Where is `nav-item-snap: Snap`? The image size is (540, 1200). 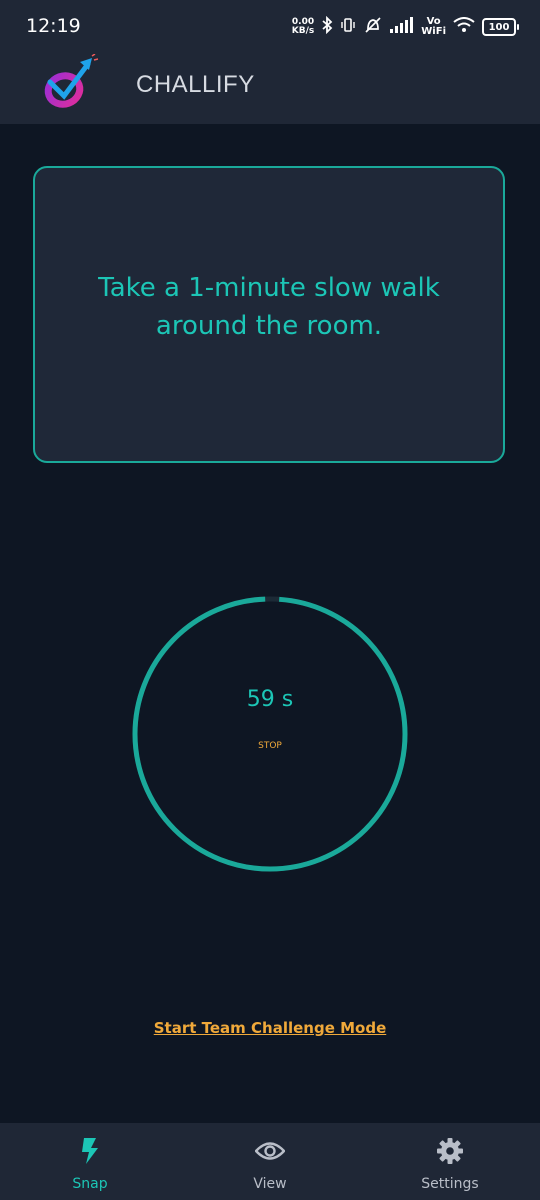 nav-item-snap: Snap is located at coordinates (90, 1161).